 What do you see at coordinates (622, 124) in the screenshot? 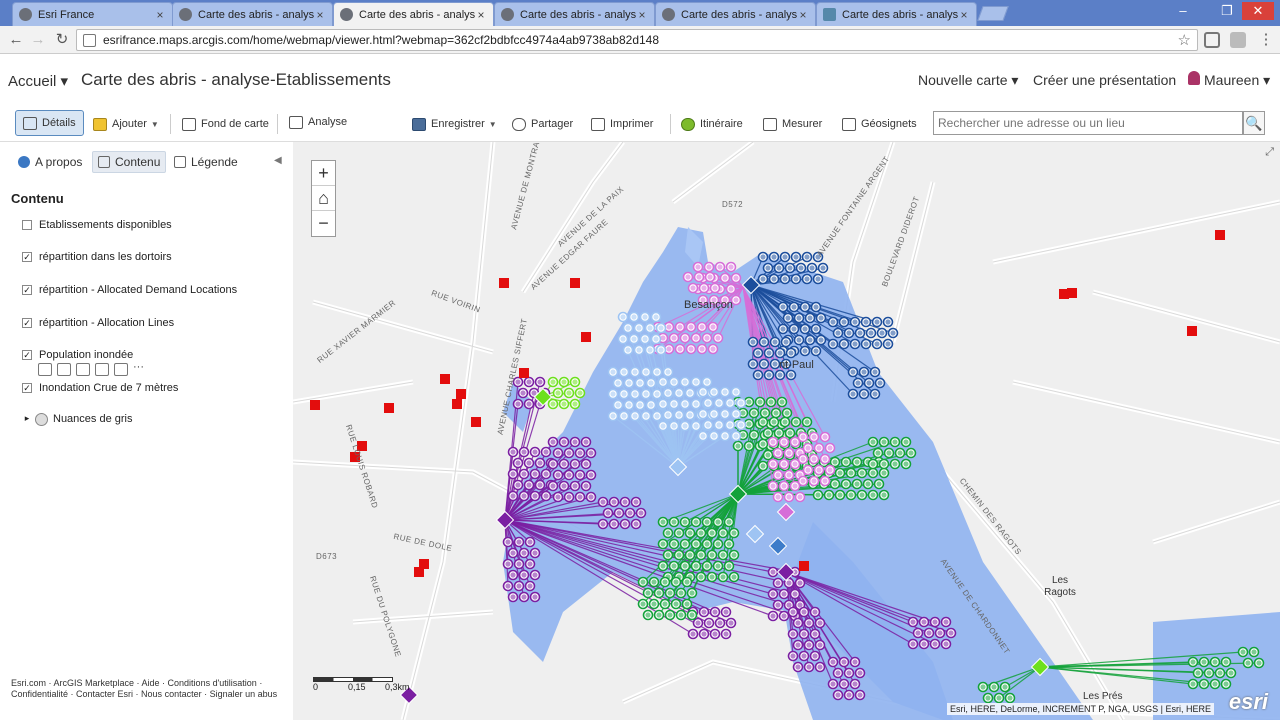
I see `print-button: Imprimer` at bounding box center [622, 124].